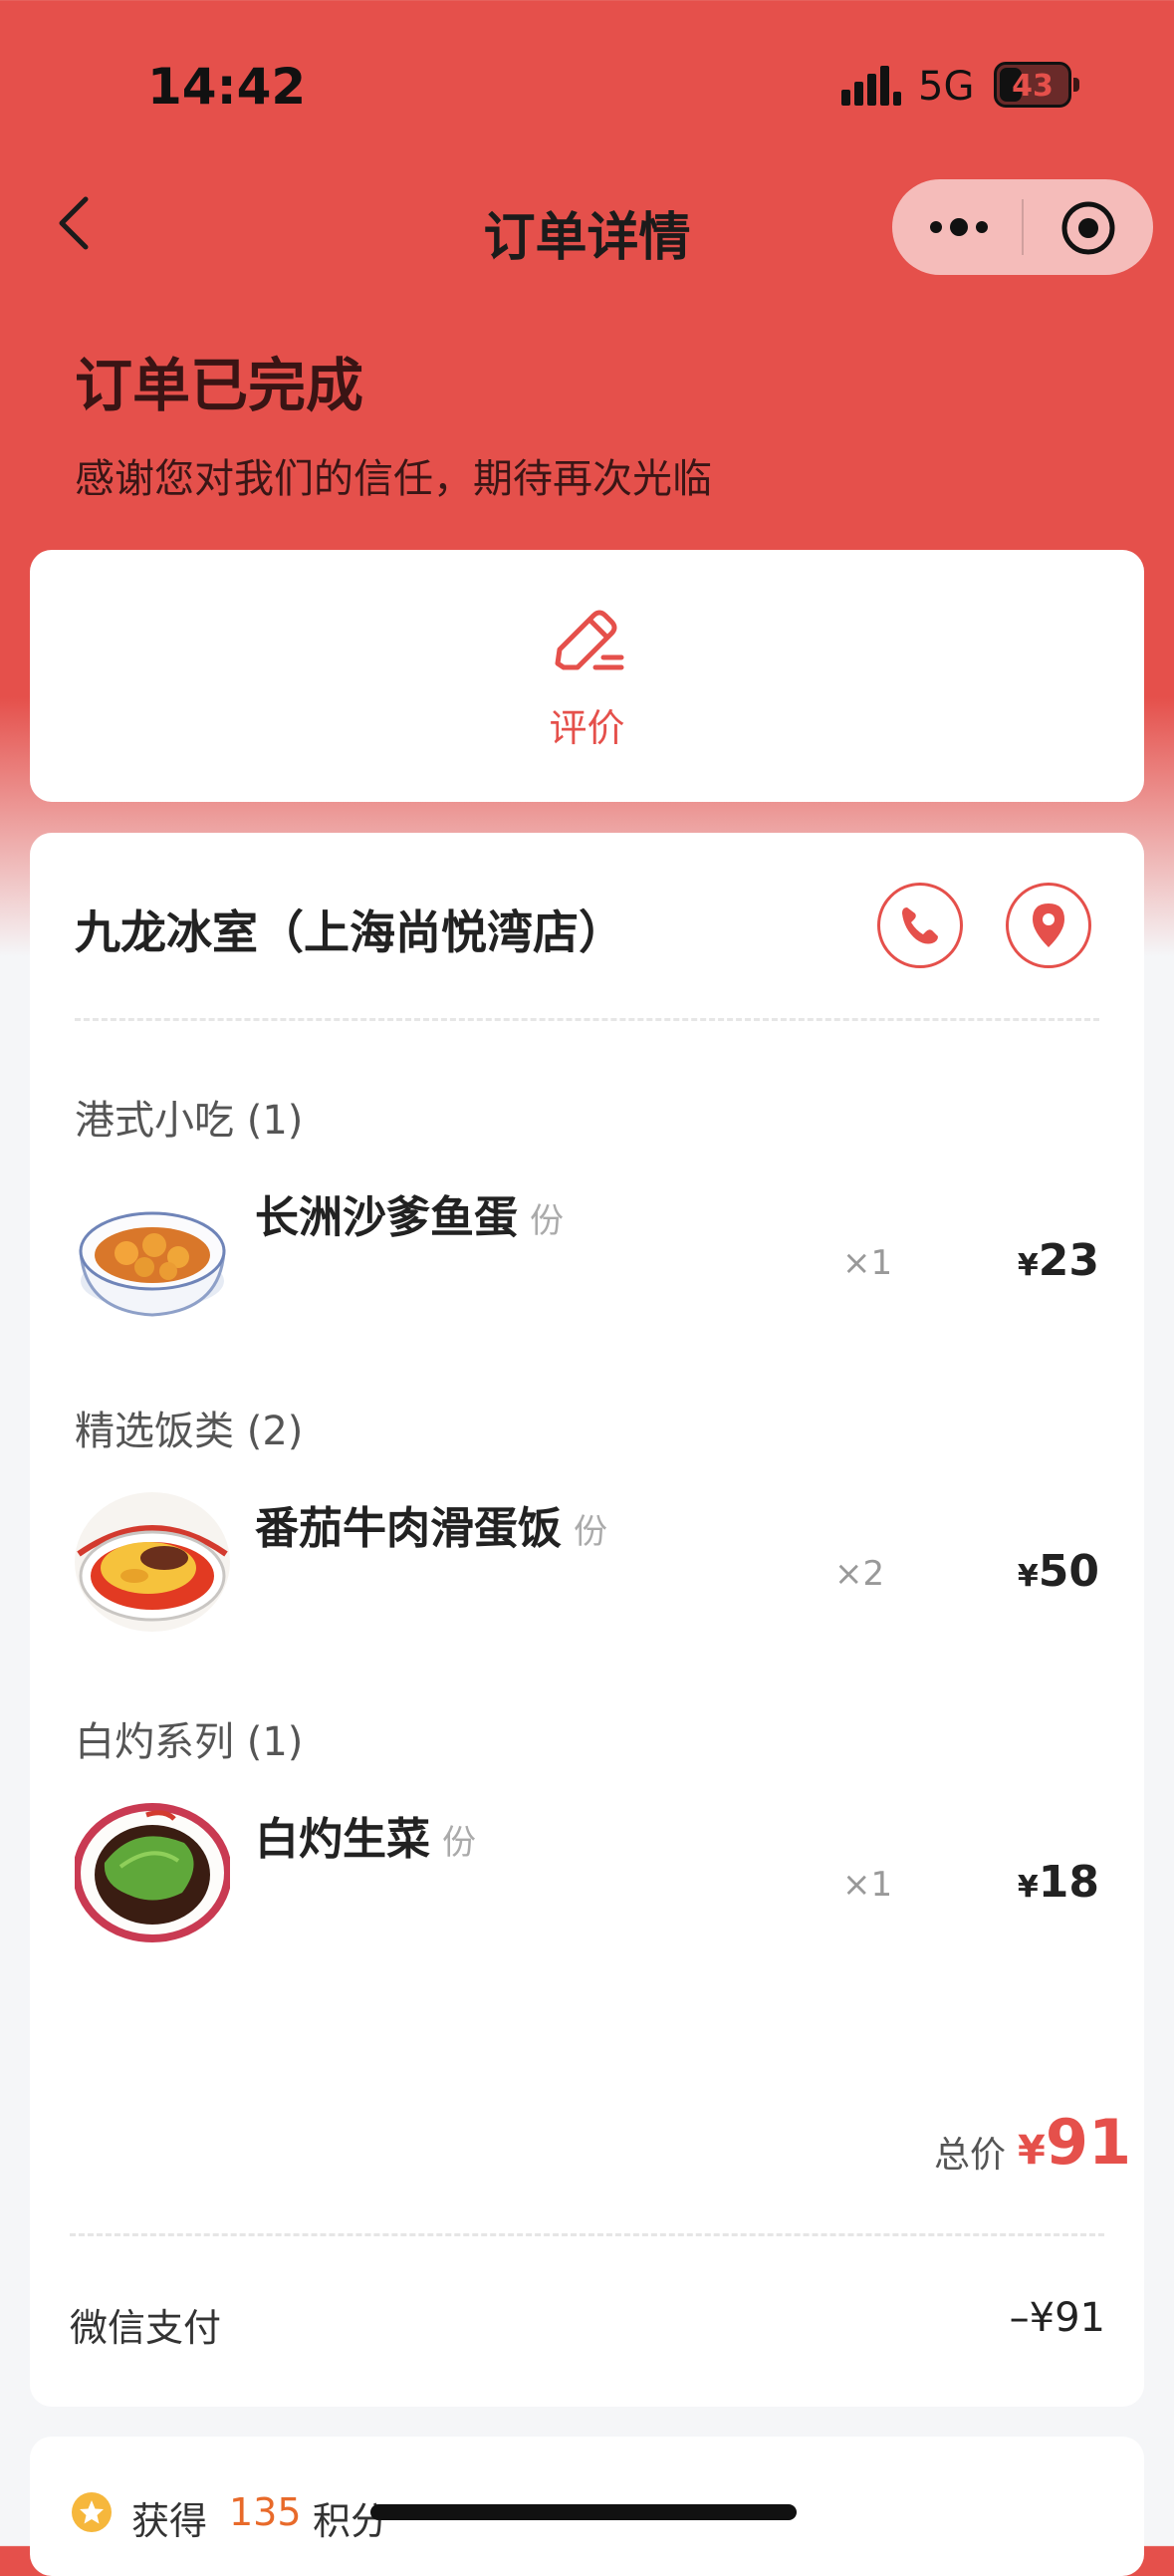  I want to click on close-miniprogram-icon, so click(1088, 228).